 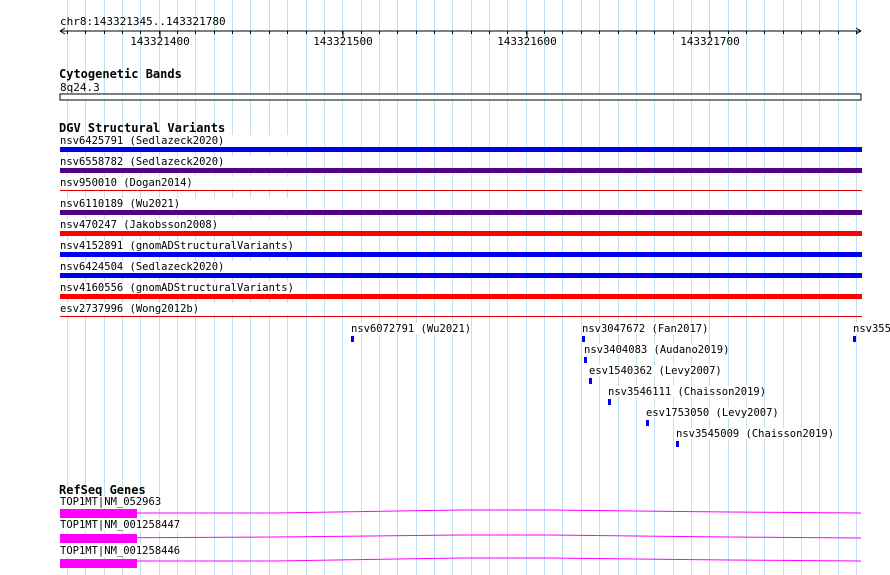 What do you see at coordinates (80, 87) in the screenshot?
I see `cytoband-label: 8q24.3` at bounding box center [80, 87].